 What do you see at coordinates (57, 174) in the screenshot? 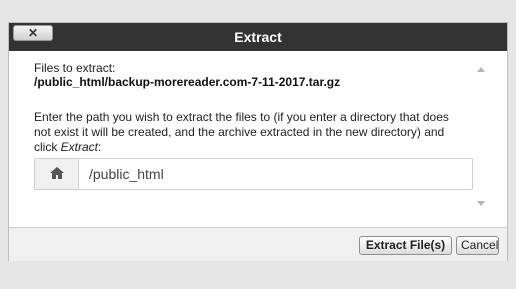
I see `path-addon` at bounding box center [57, 174].